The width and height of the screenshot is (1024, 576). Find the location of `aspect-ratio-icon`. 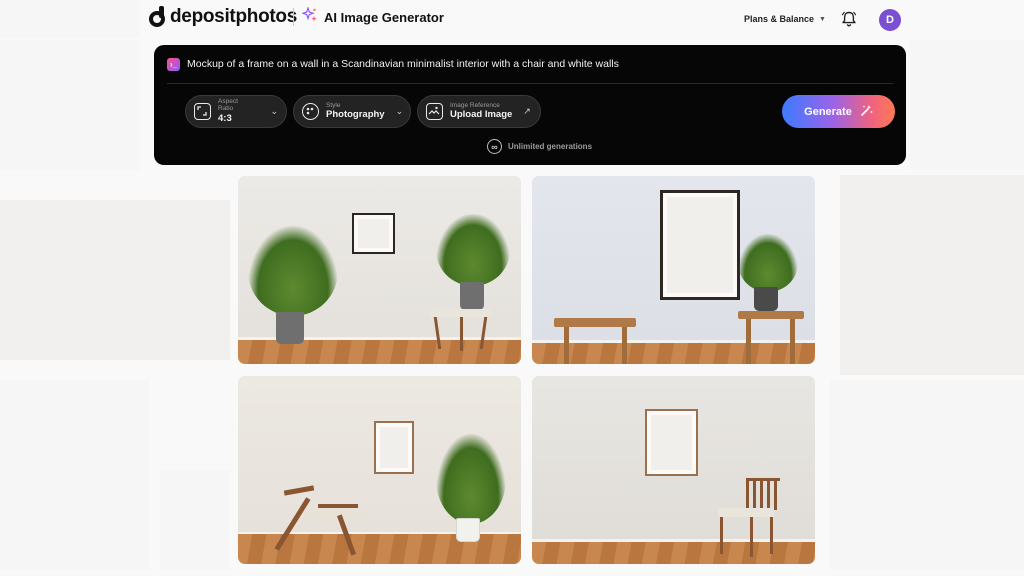

aspect-ratio-icon is located at coordinates (202, 111).